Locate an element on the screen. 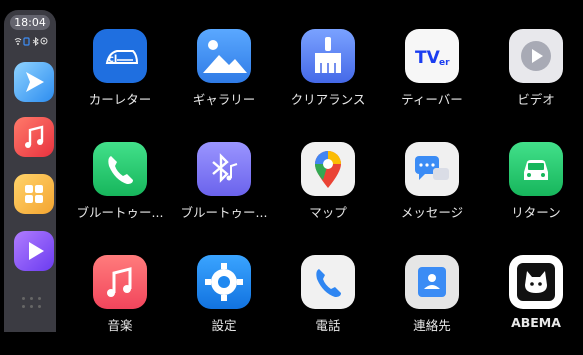 This screenshot has width=583, height=355. car-letter-icon: cl is located at coordinates (120, 56).